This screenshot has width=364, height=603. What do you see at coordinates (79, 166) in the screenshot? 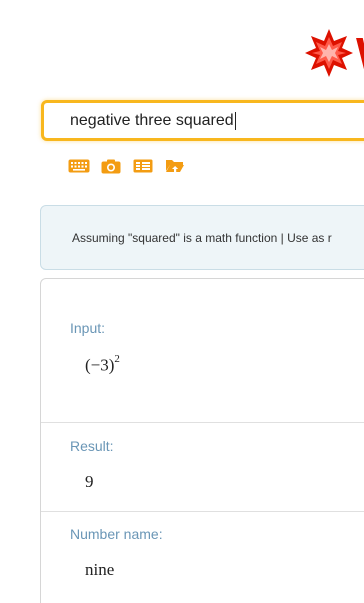
I see `keyboard-icon` at bounding box center [79, 166].